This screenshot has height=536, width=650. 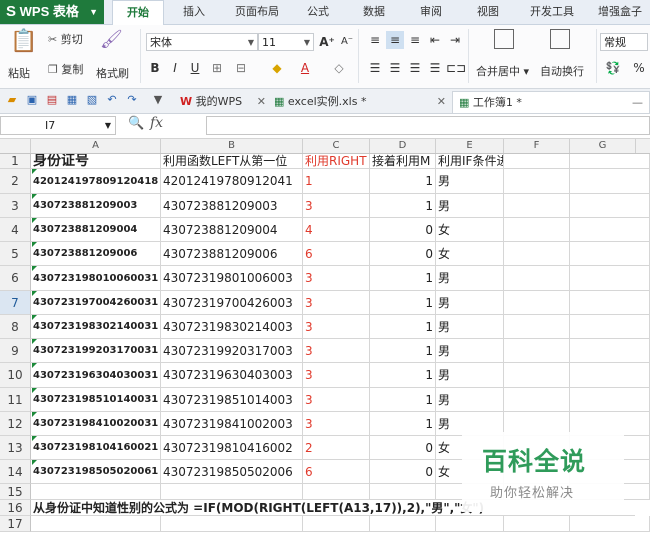 What do you see at coordinates (15, 146) in the screenshot?
I see `select-all-corner` at bounding box center [15, 146].